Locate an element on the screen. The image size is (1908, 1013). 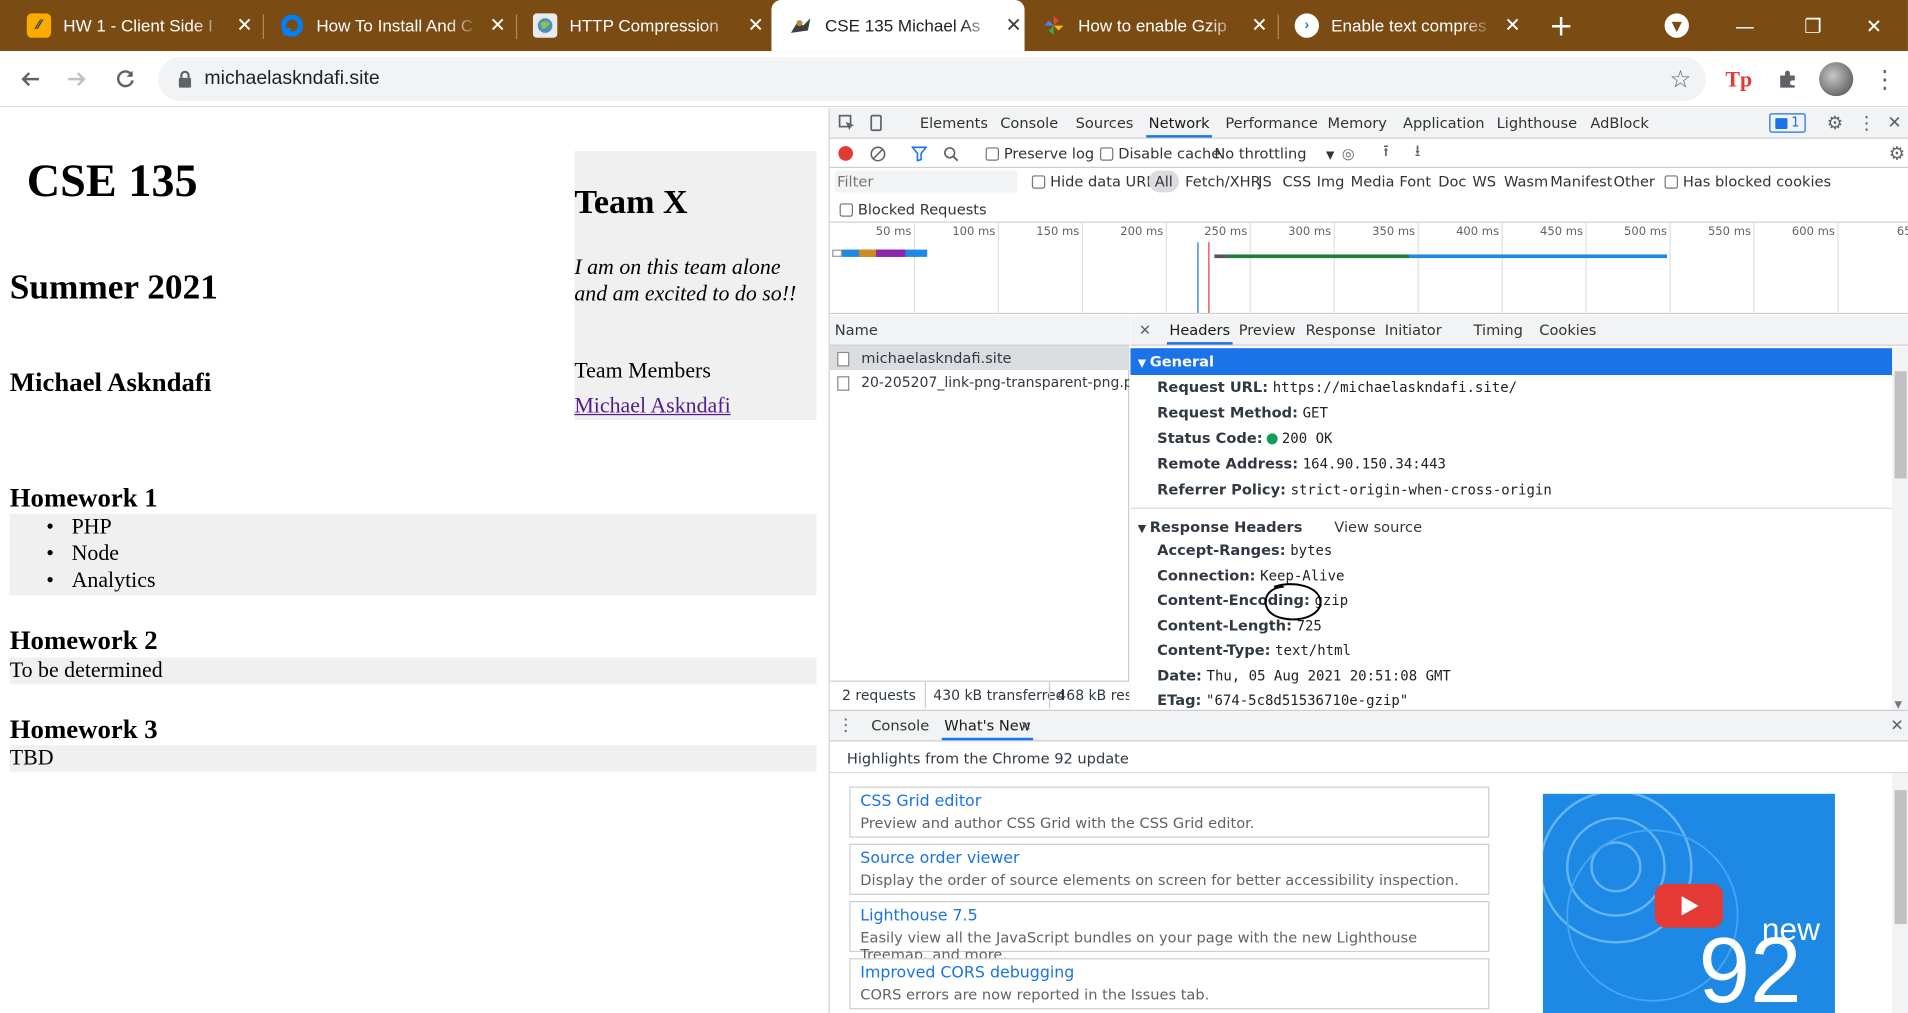
minimize-button: — is located at coordinates (1745, 25).